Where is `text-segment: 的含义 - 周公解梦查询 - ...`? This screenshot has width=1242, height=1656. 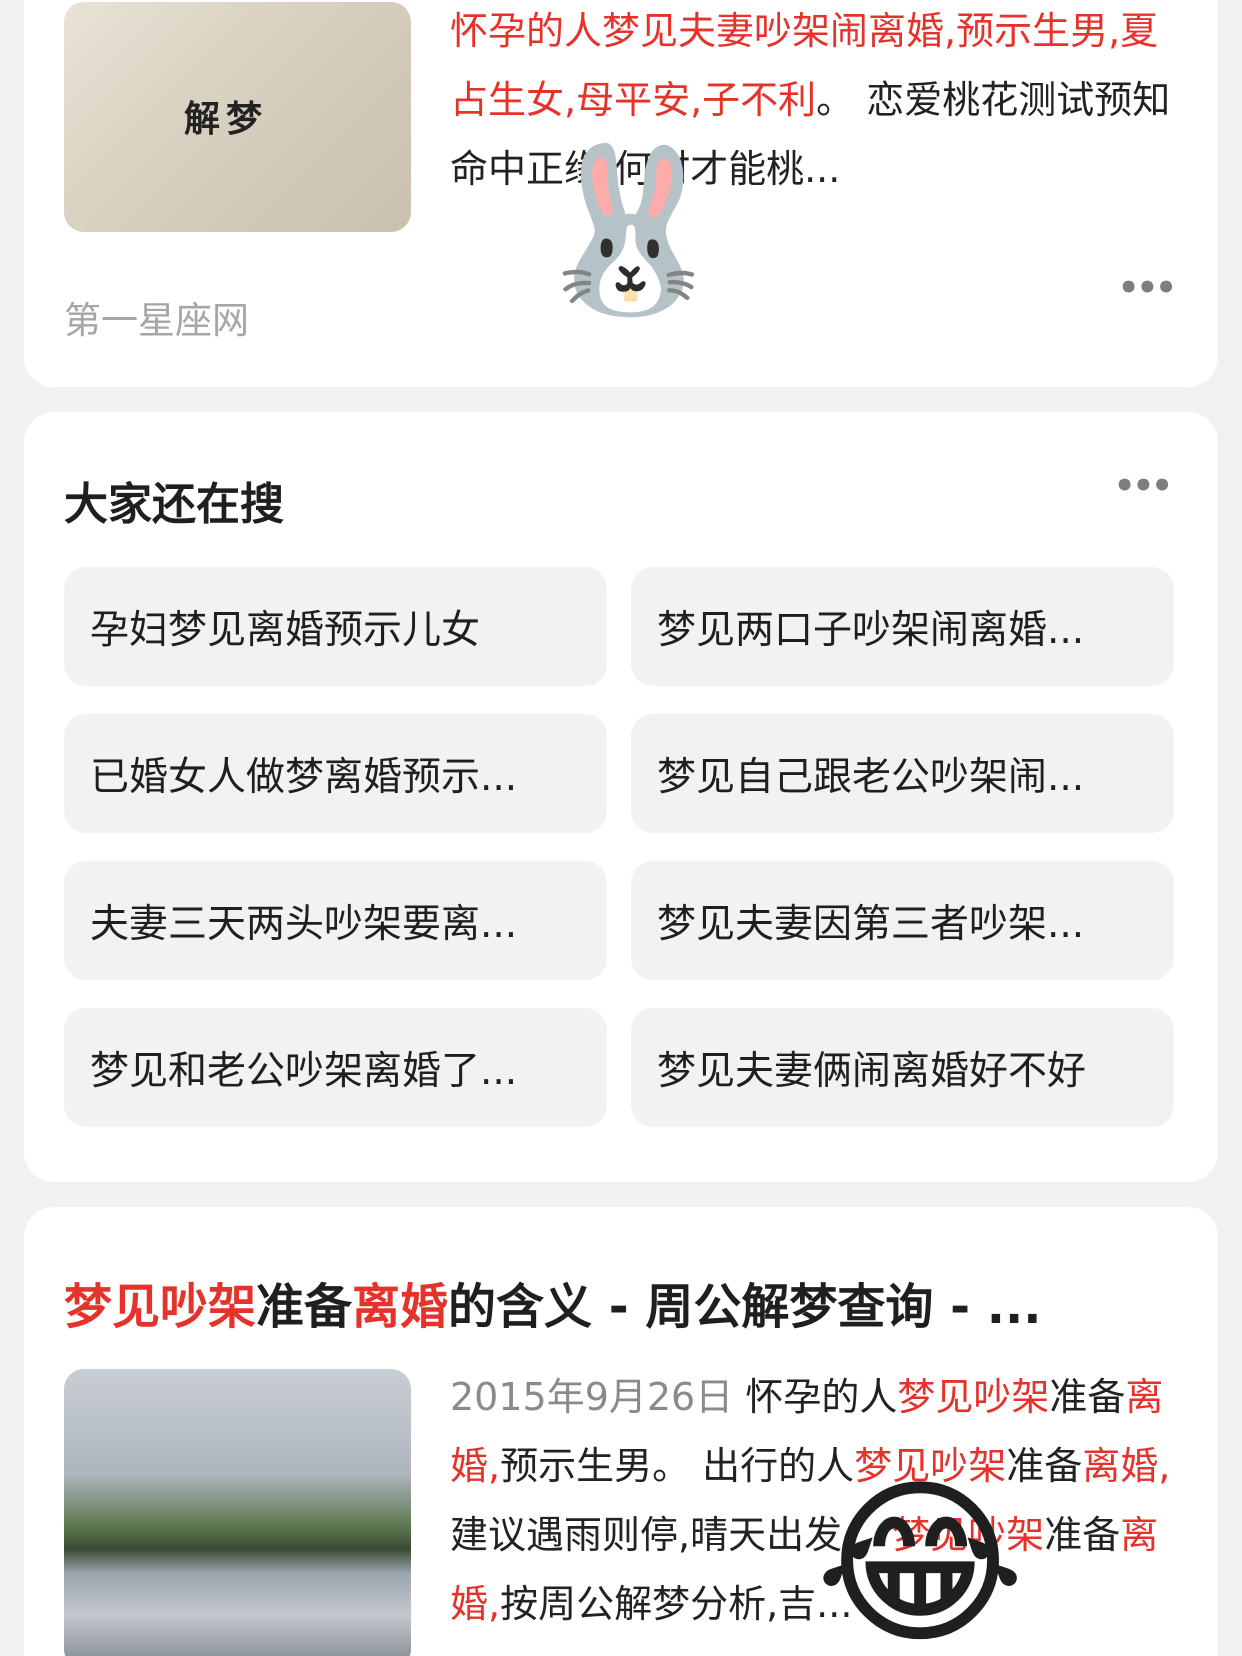 text-segment: 的含义 - 周公解梦查询 - ... is located at coordinates (745, 1307).